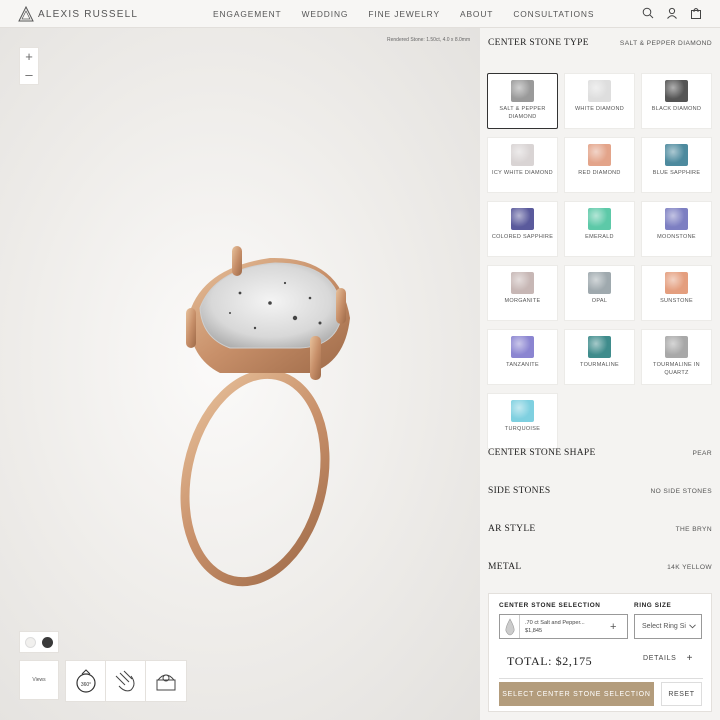 This screenshot has height=720, width=720. I want to click on stone-name: SUNSTONE, so click(676, 301).